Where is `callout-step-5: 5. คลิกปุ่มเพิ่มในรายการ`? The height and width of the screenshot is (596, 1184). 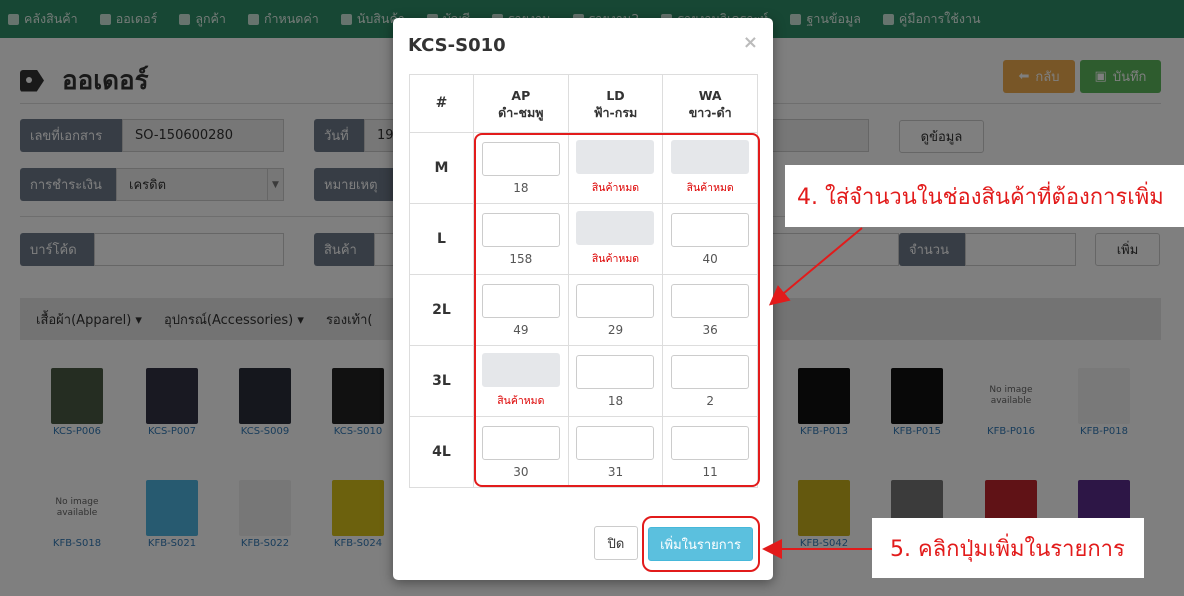
callout-step-5: 5. คลิกปุ่มเพิ่มในรายการ is located at coordinates (1008, 548).